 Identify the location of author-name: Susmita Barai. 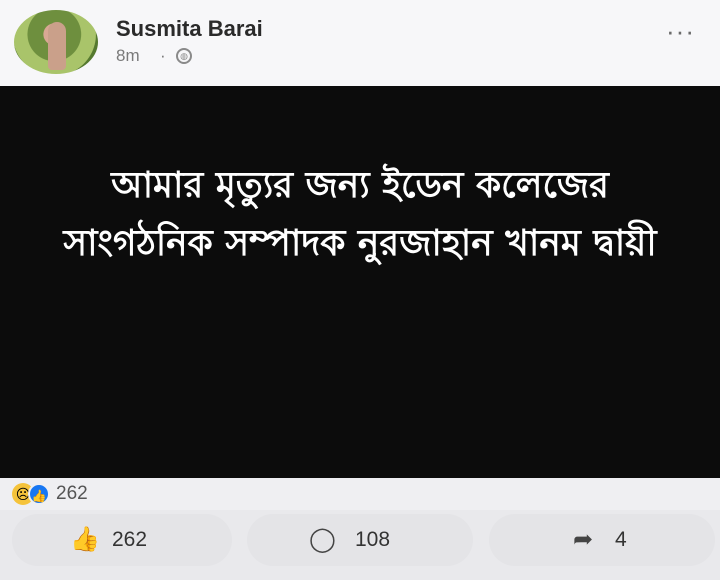
(189, 29).